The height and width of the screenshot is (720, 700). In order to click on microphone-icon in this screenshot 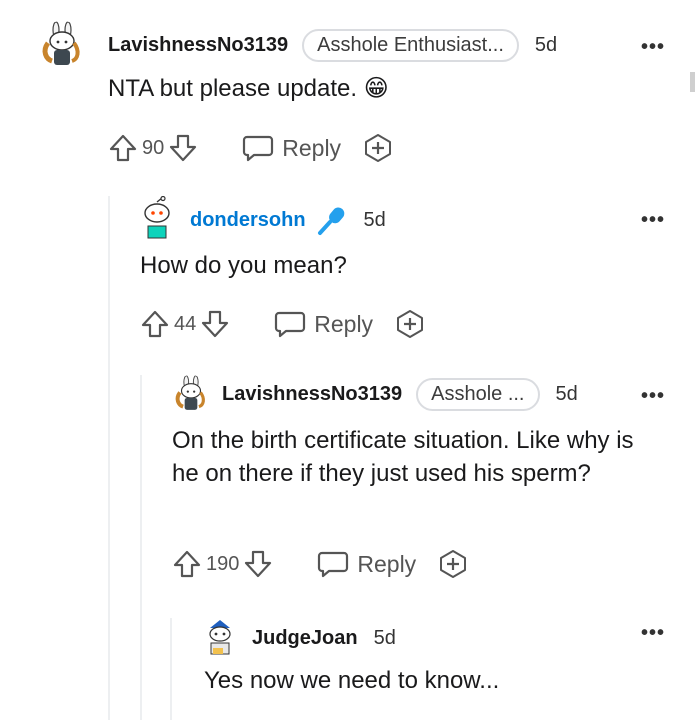, I will do `click(332, 220)`.